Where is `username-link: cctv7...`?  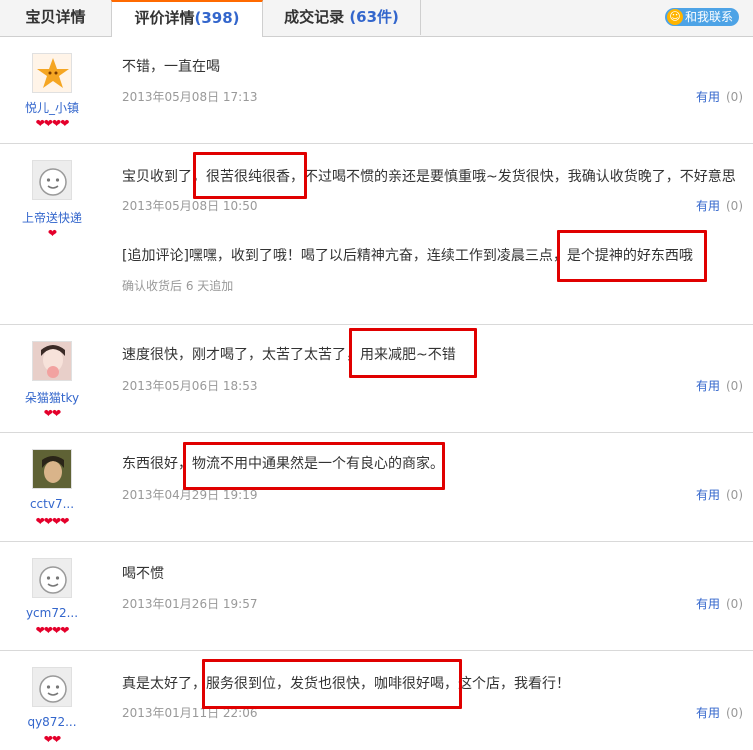
username-link: cctv7... is located at coordinates (52, 504).